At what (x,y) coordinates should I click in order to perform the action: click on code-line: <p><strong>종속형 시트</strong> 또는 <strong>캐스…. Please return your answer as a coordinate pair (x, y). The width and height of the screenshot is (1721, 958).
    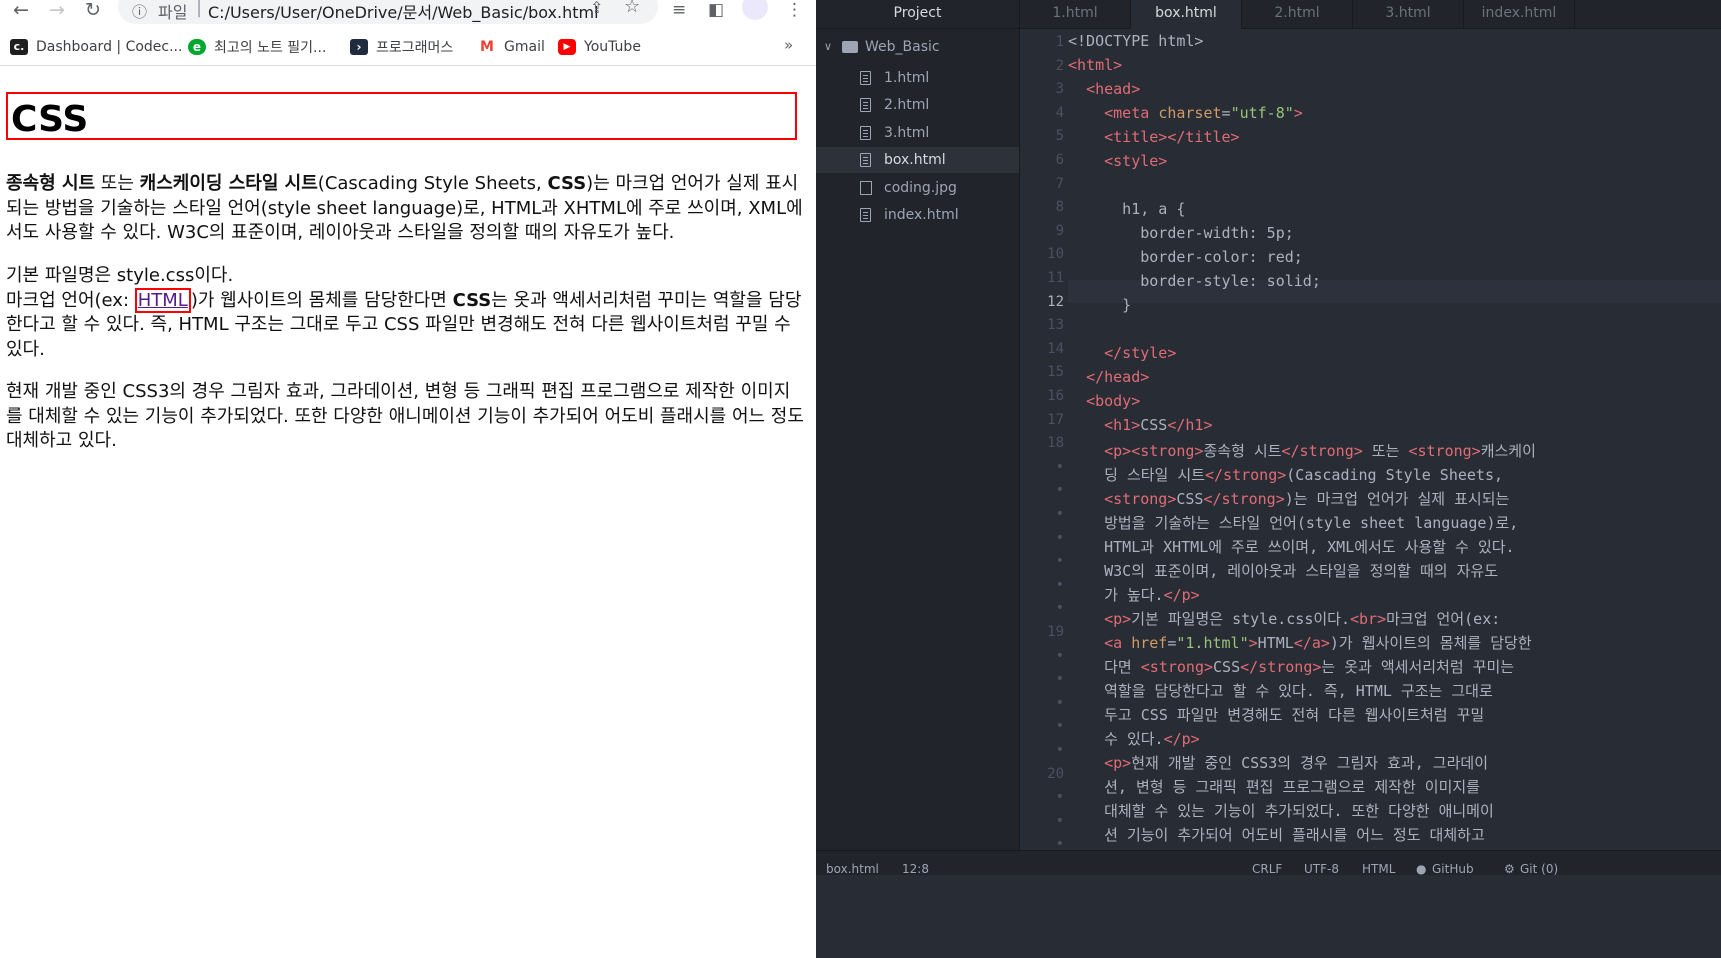
    Looking at the image, I should click on (1320, 451).